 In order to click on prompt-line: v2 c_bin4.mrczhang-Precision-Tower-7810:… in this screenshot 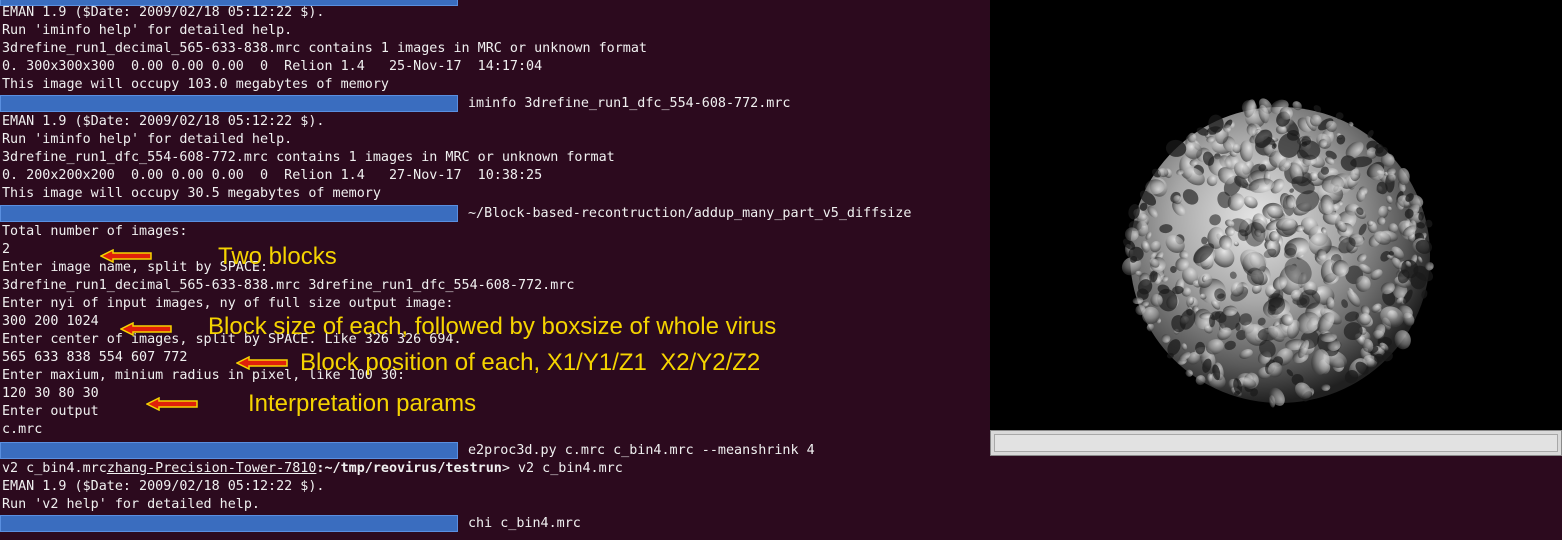, I will do `click(312, 469)`.